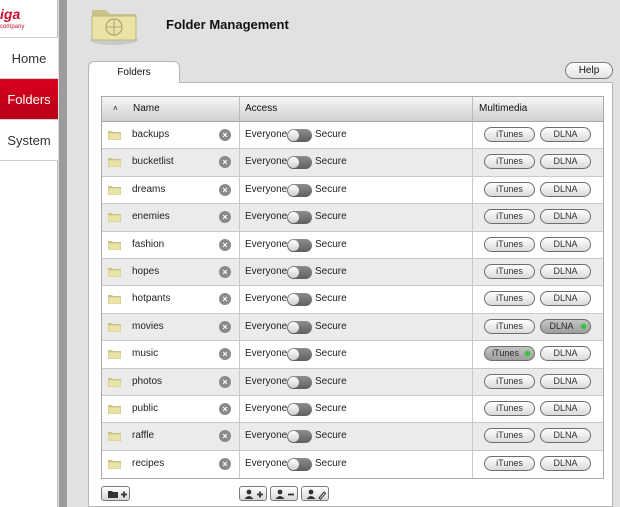 The height and width of the screenshot is (507, 620). Describe the element at coordinates (261, 108) in the screenshot. I see `access-header-label: Access` at that location.